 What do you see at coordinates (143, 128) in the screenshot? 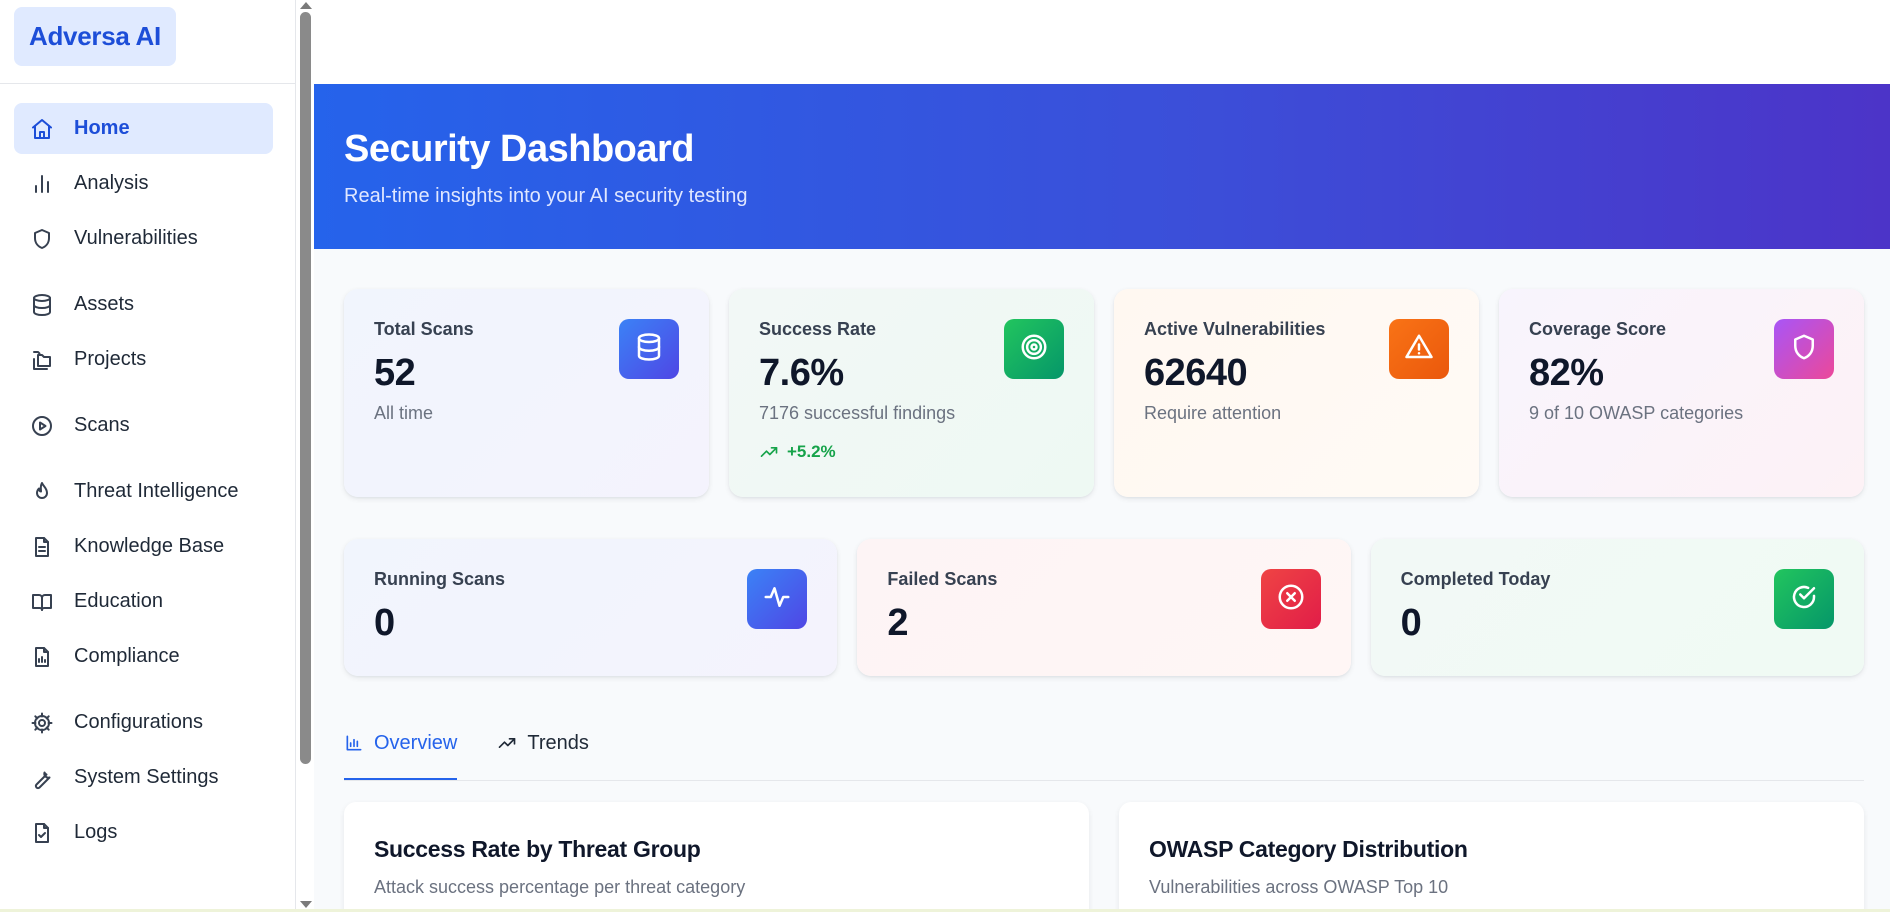
I see `sidebar-item-home: Home` at bounding box center [143, 128].